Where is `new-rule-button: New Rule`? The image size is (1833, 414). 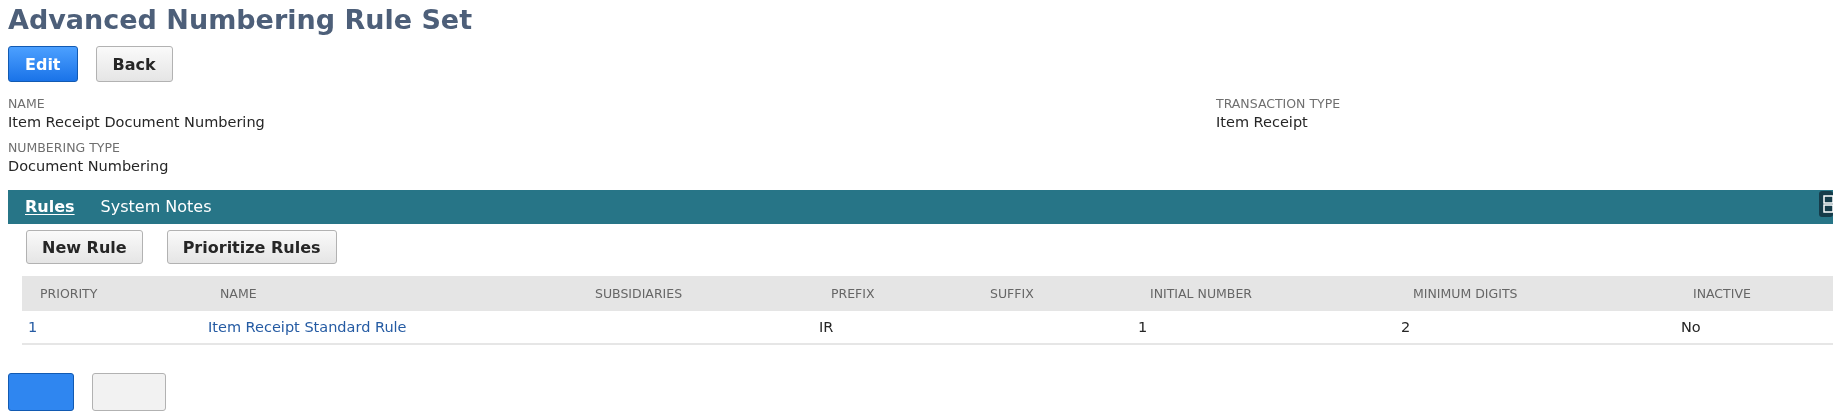
new-rule-button: New Rule is located at coordinates (84, 247).